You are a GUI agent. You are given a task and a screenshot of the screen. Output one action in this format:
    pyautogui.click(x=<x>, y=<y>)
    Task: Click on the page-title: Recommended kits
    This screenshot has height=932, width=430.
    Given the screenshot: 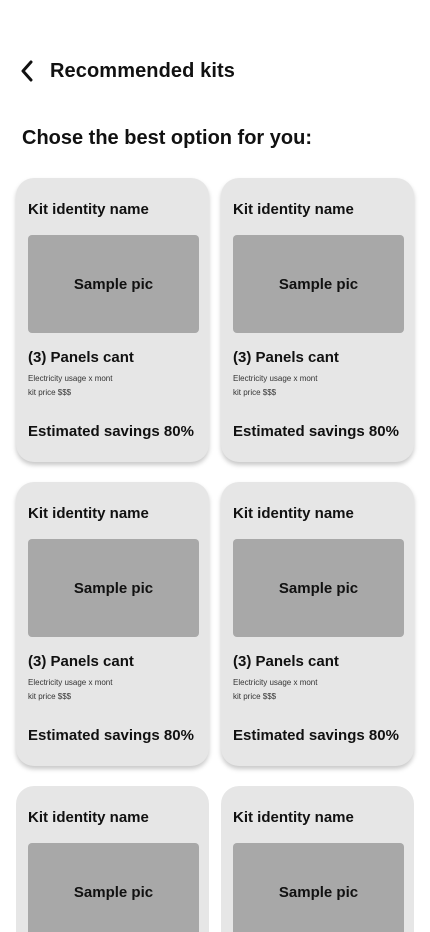 What is the action you would take?
    pyautogui.click(x=142, y=71)
    